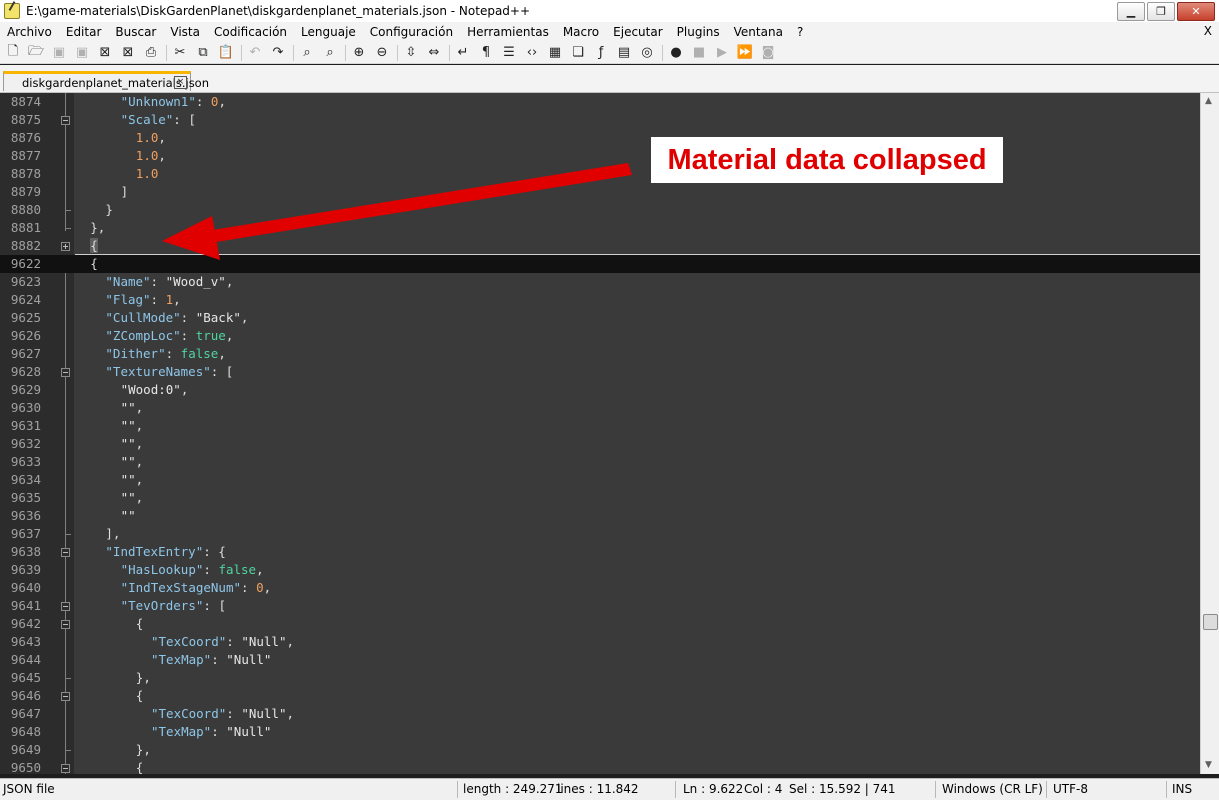 The image size is (1219, 800). I want to click on code-line: 9624 "Flag": 1,, so click(600, 300).